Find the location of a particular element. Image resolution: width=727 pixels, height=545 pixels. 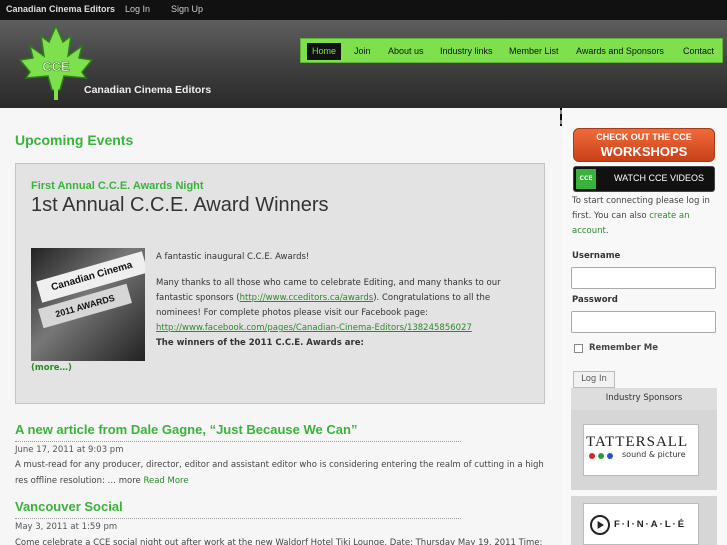

cce-logo-icon: CCE is located at coordinates (586, 179).